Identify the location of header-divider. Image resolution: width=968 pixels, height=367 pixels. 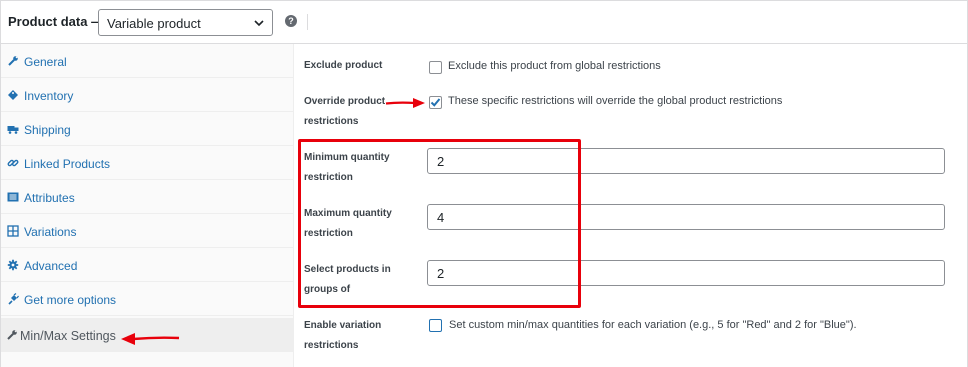
(307, 22).